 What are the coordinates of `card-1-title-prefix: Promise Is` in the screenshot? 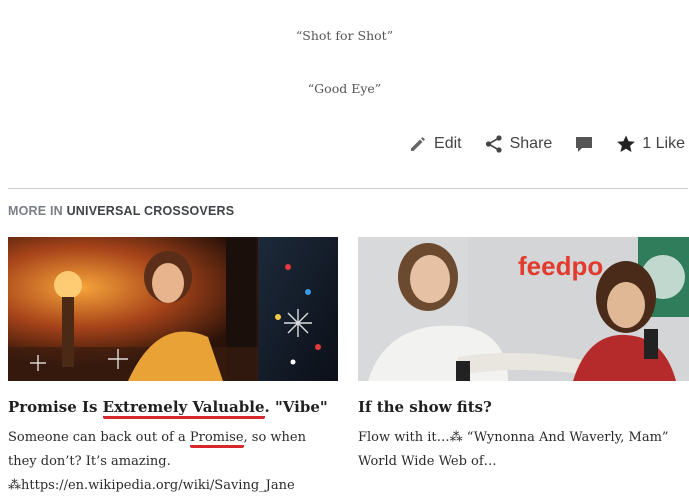 It's located at (55, 407).